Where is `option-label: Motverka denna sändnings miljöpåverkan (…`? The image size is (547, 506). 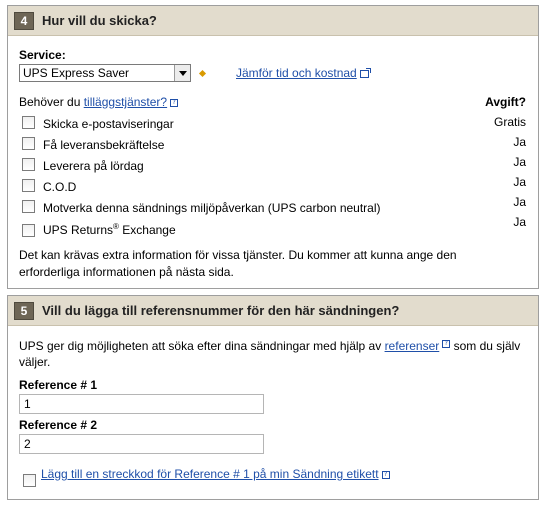
option-label: Motverka denna sändnings miljöpåverkan (… is located at coordinates (212, 208).